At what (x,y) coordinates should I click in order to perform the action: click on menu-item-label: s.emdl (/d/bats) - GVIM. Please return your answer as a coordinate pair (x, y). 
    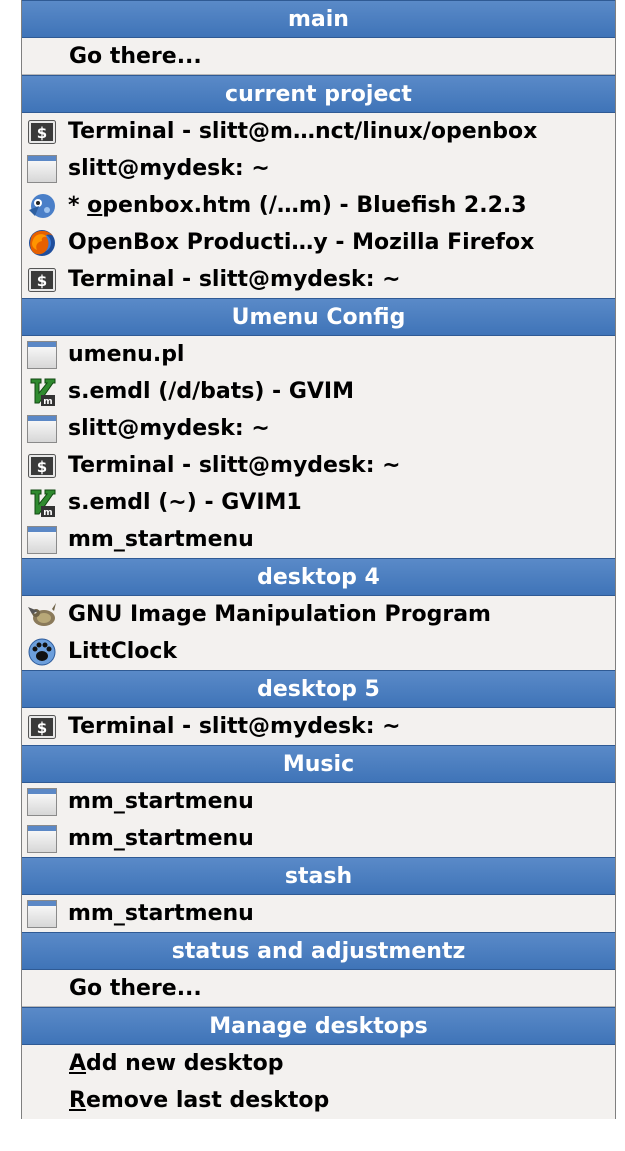
    Looking at the image, I should click on (211, 391).